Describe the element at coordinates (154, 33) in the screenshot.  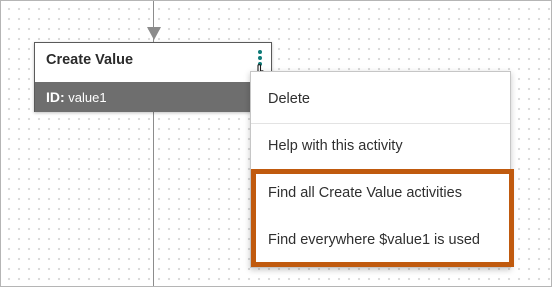
I see `flow-arrow-icon` at that location.